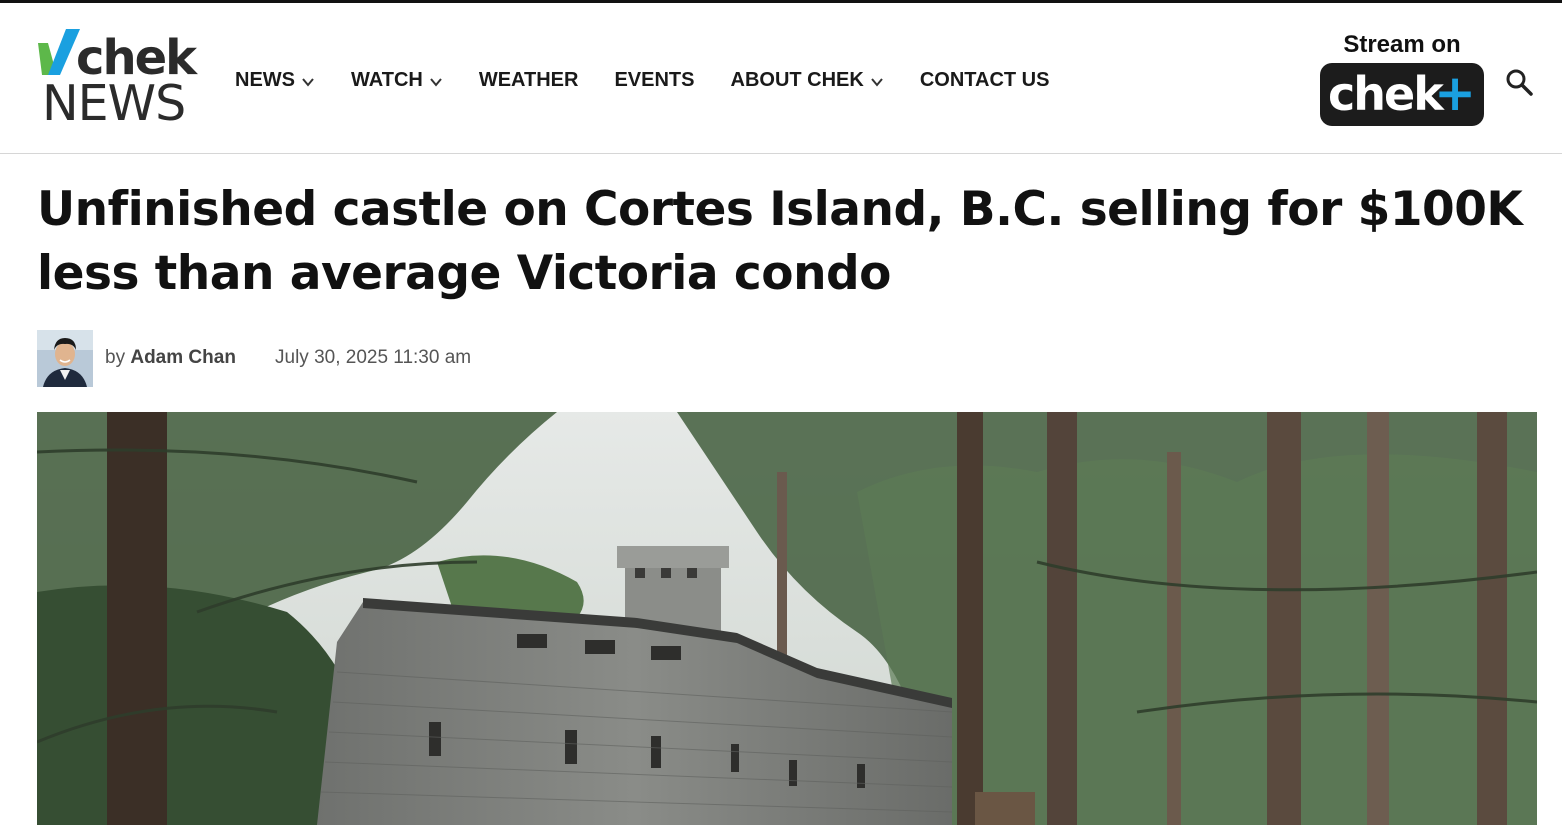  I want to click on nav-item-weather: WEATHER, so click(529, 80).